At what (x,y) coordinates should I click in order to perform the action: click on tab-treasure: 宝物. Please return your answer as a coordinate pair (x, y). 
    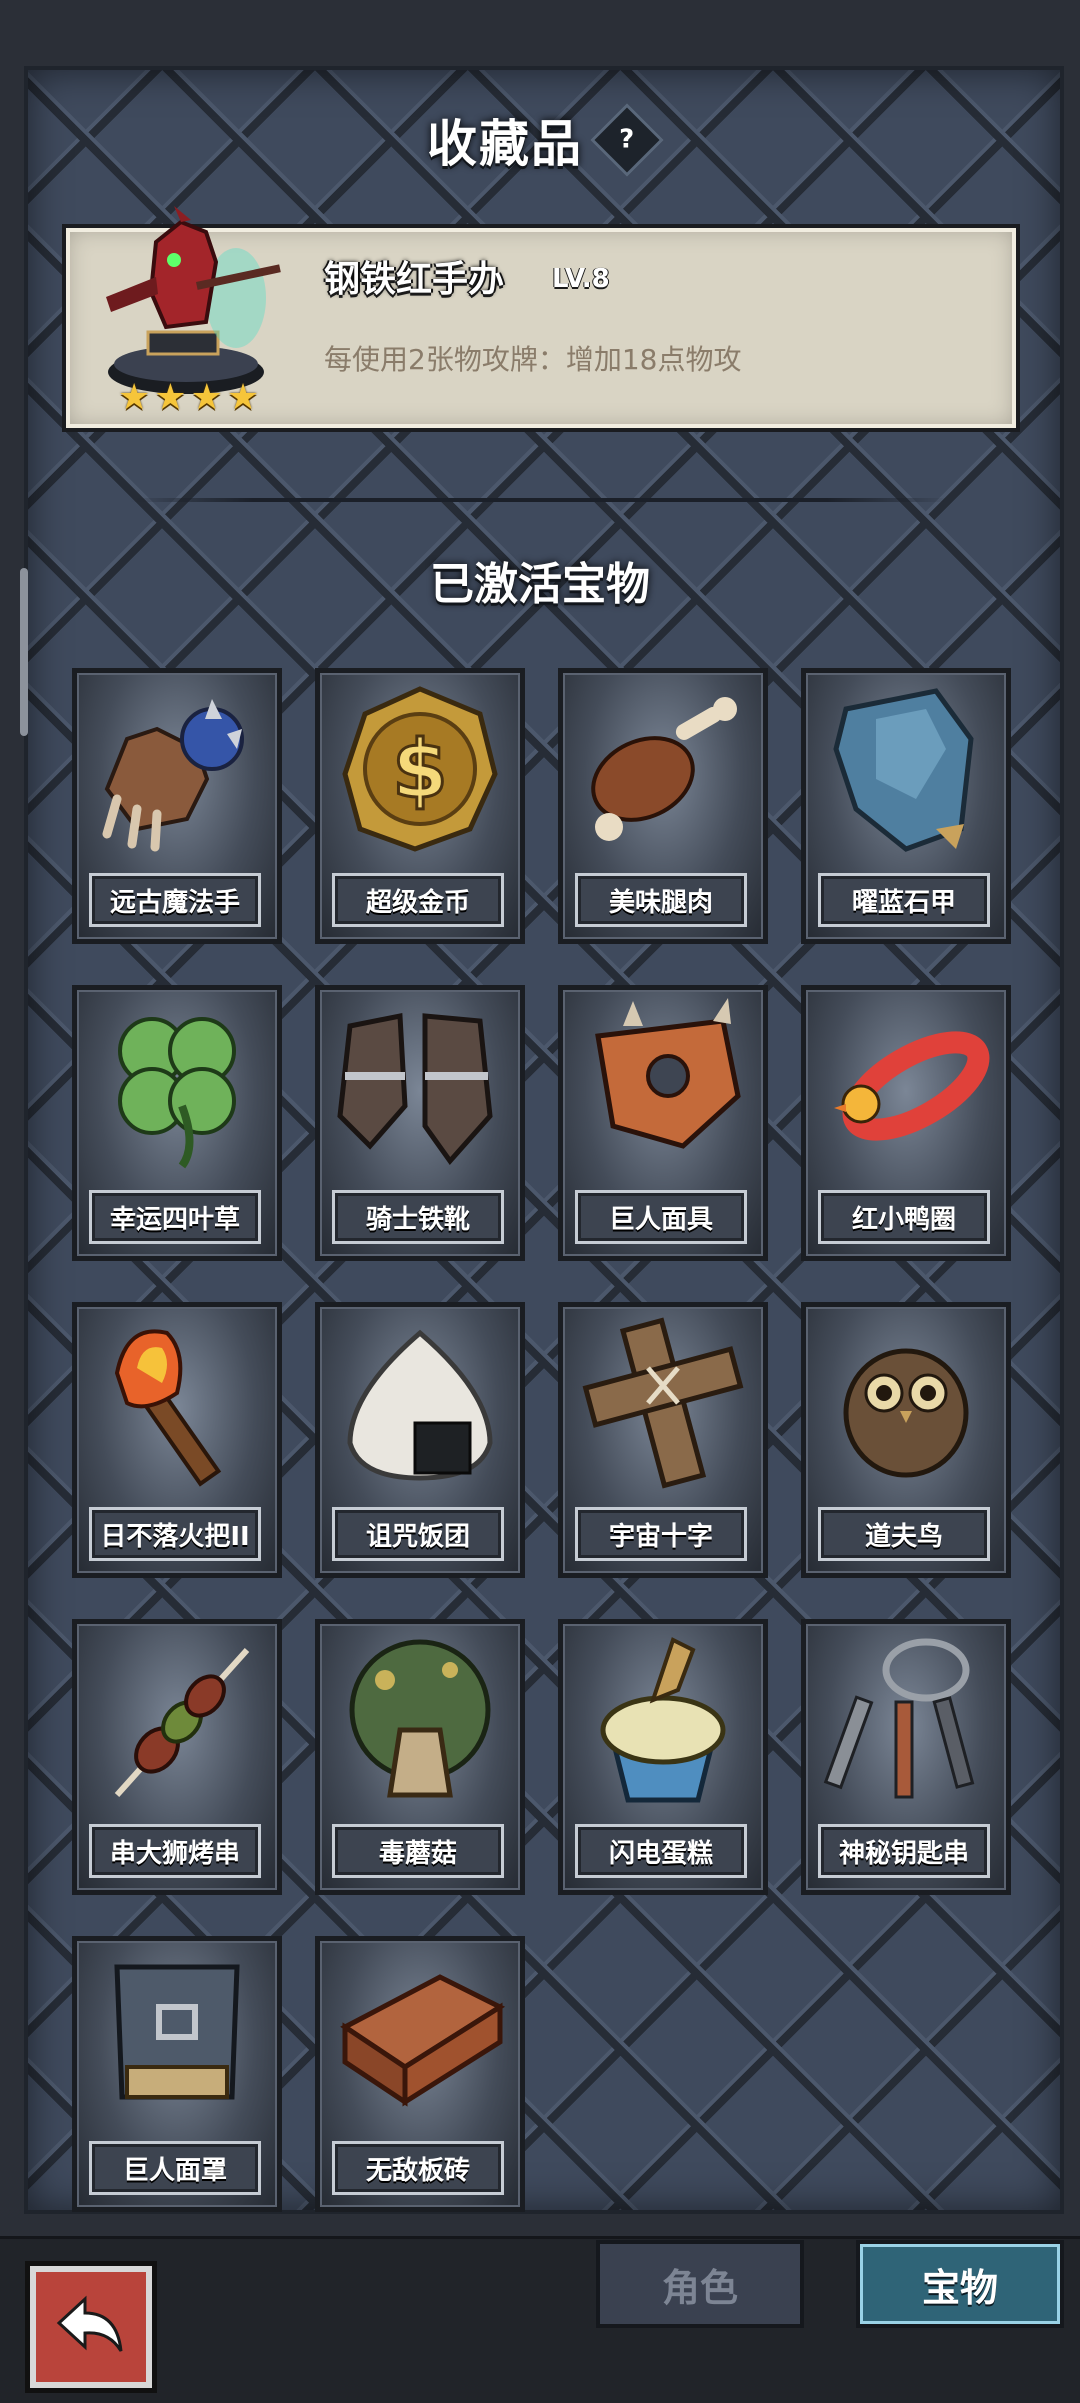
    Looking at the image, I should click on (960, 2284).